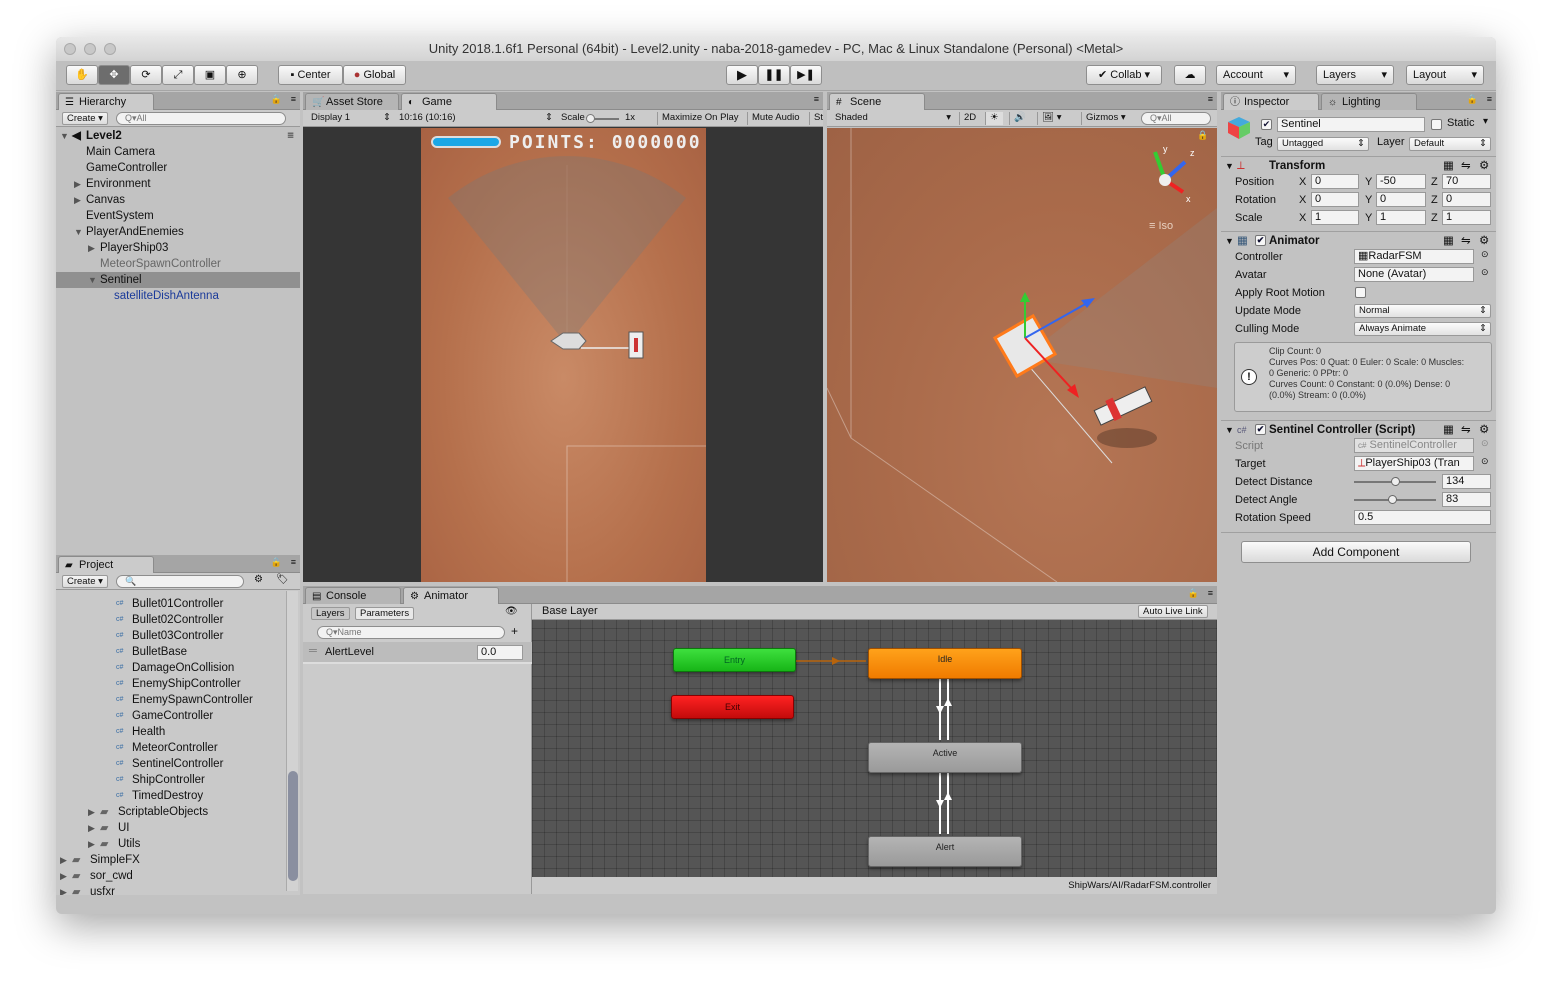 Image resolution: width=1552 pixels, height=989 pixels. I want to click on list-item: MeteorSpawnController, so click(160, 264).